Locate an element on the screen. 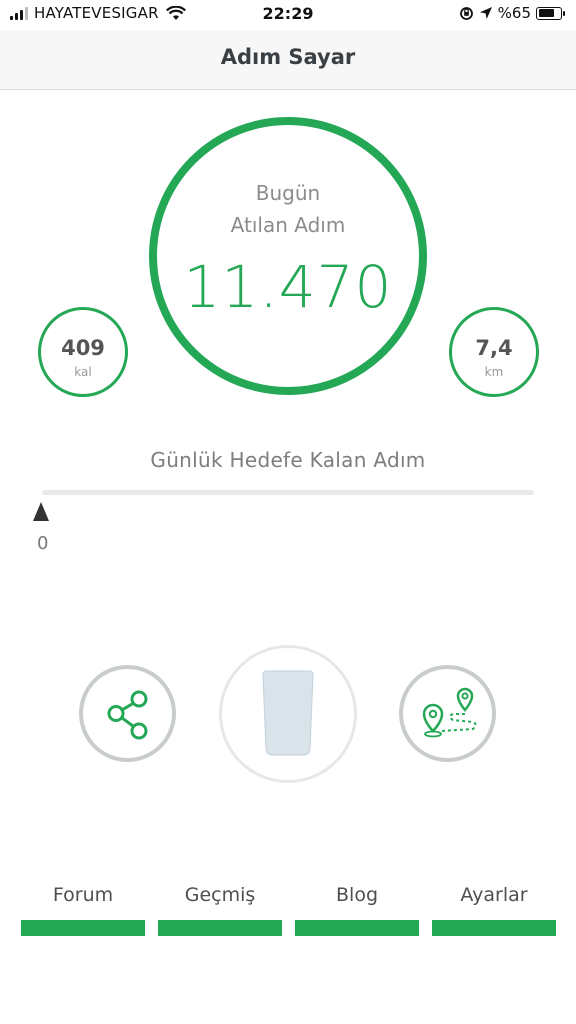 Image resolution: width=576 pixels, height=1024 pixels. calories-circle: 409 kal is located at coordinates (83, 352).